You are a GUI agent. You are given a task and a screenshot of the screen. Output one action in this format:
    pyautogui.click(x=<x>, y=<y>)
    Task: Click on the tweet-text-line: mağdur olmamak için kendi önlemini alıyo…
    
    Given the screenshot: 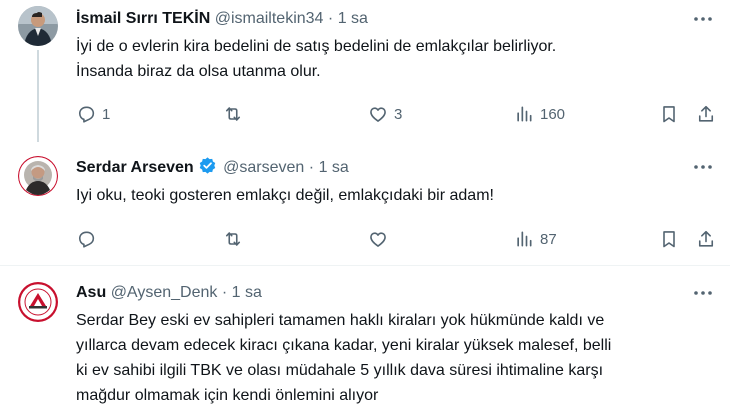 What is the action you would take?
    pyautogui.click(x=227, y=395)
    